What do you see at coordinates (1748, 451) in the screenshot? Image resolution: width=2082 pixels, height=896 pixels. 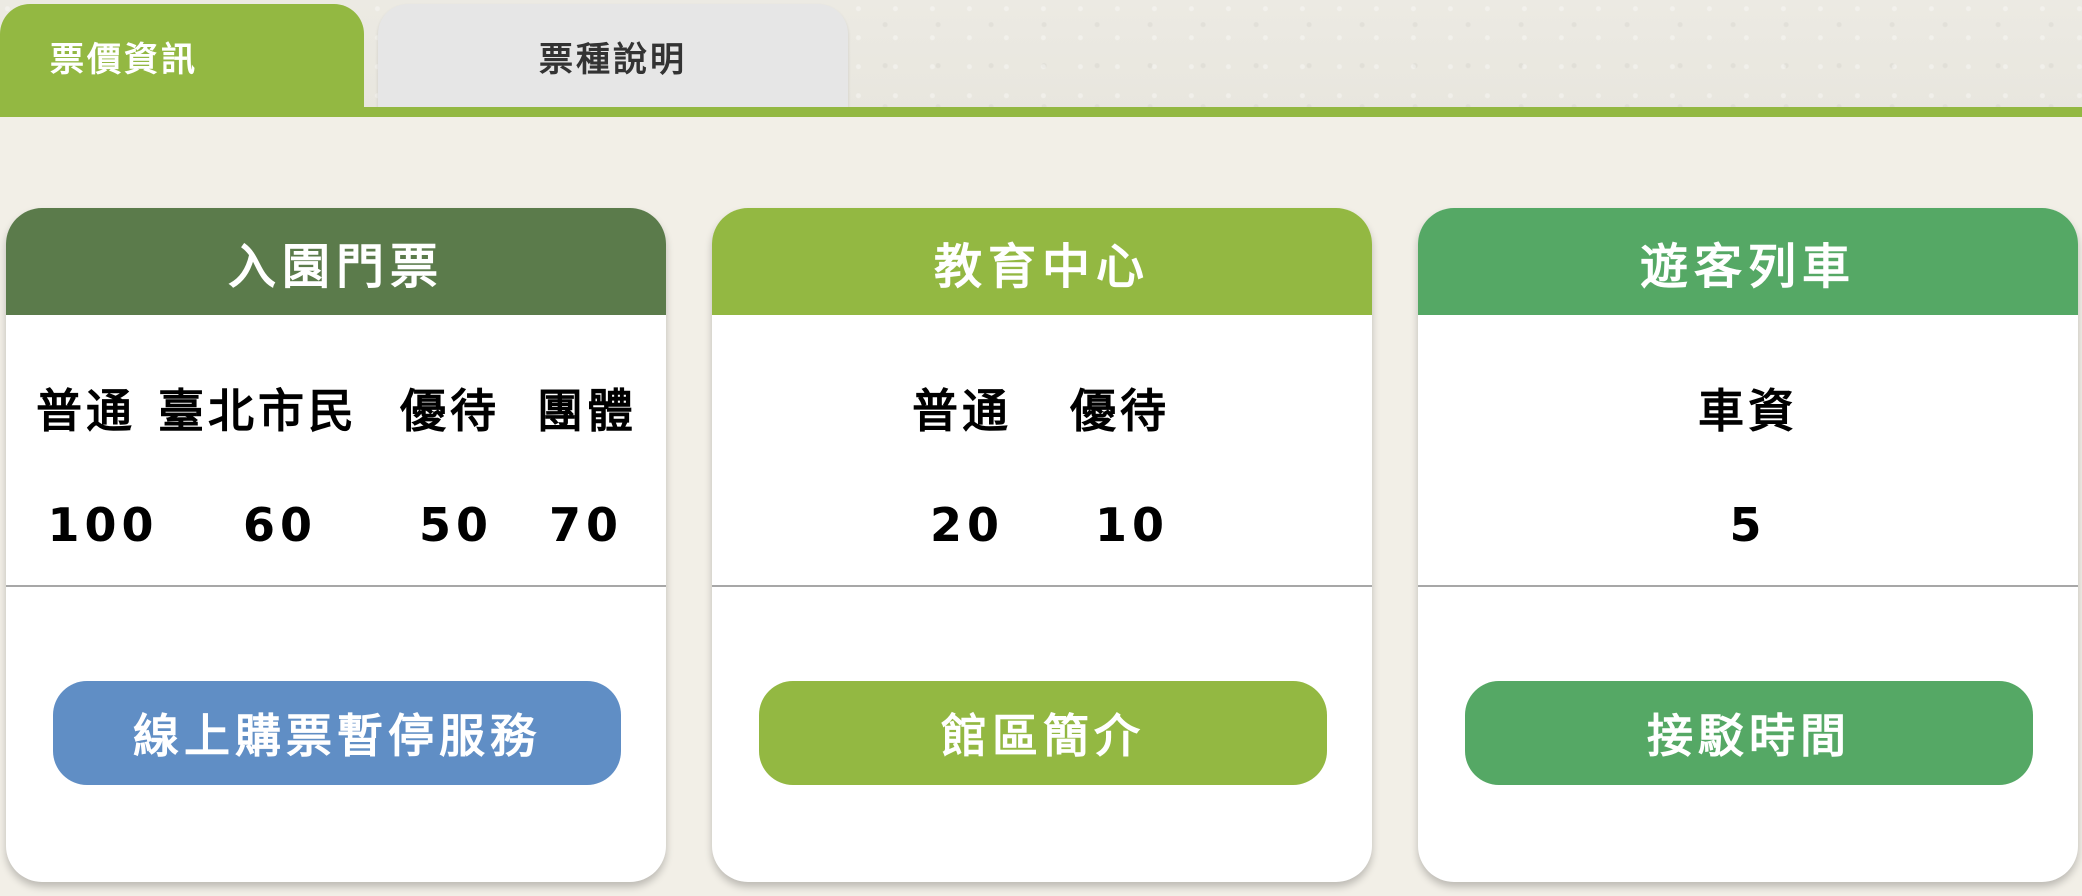 I see `price-table: 車資 5` at bounding box center [1748, 451].